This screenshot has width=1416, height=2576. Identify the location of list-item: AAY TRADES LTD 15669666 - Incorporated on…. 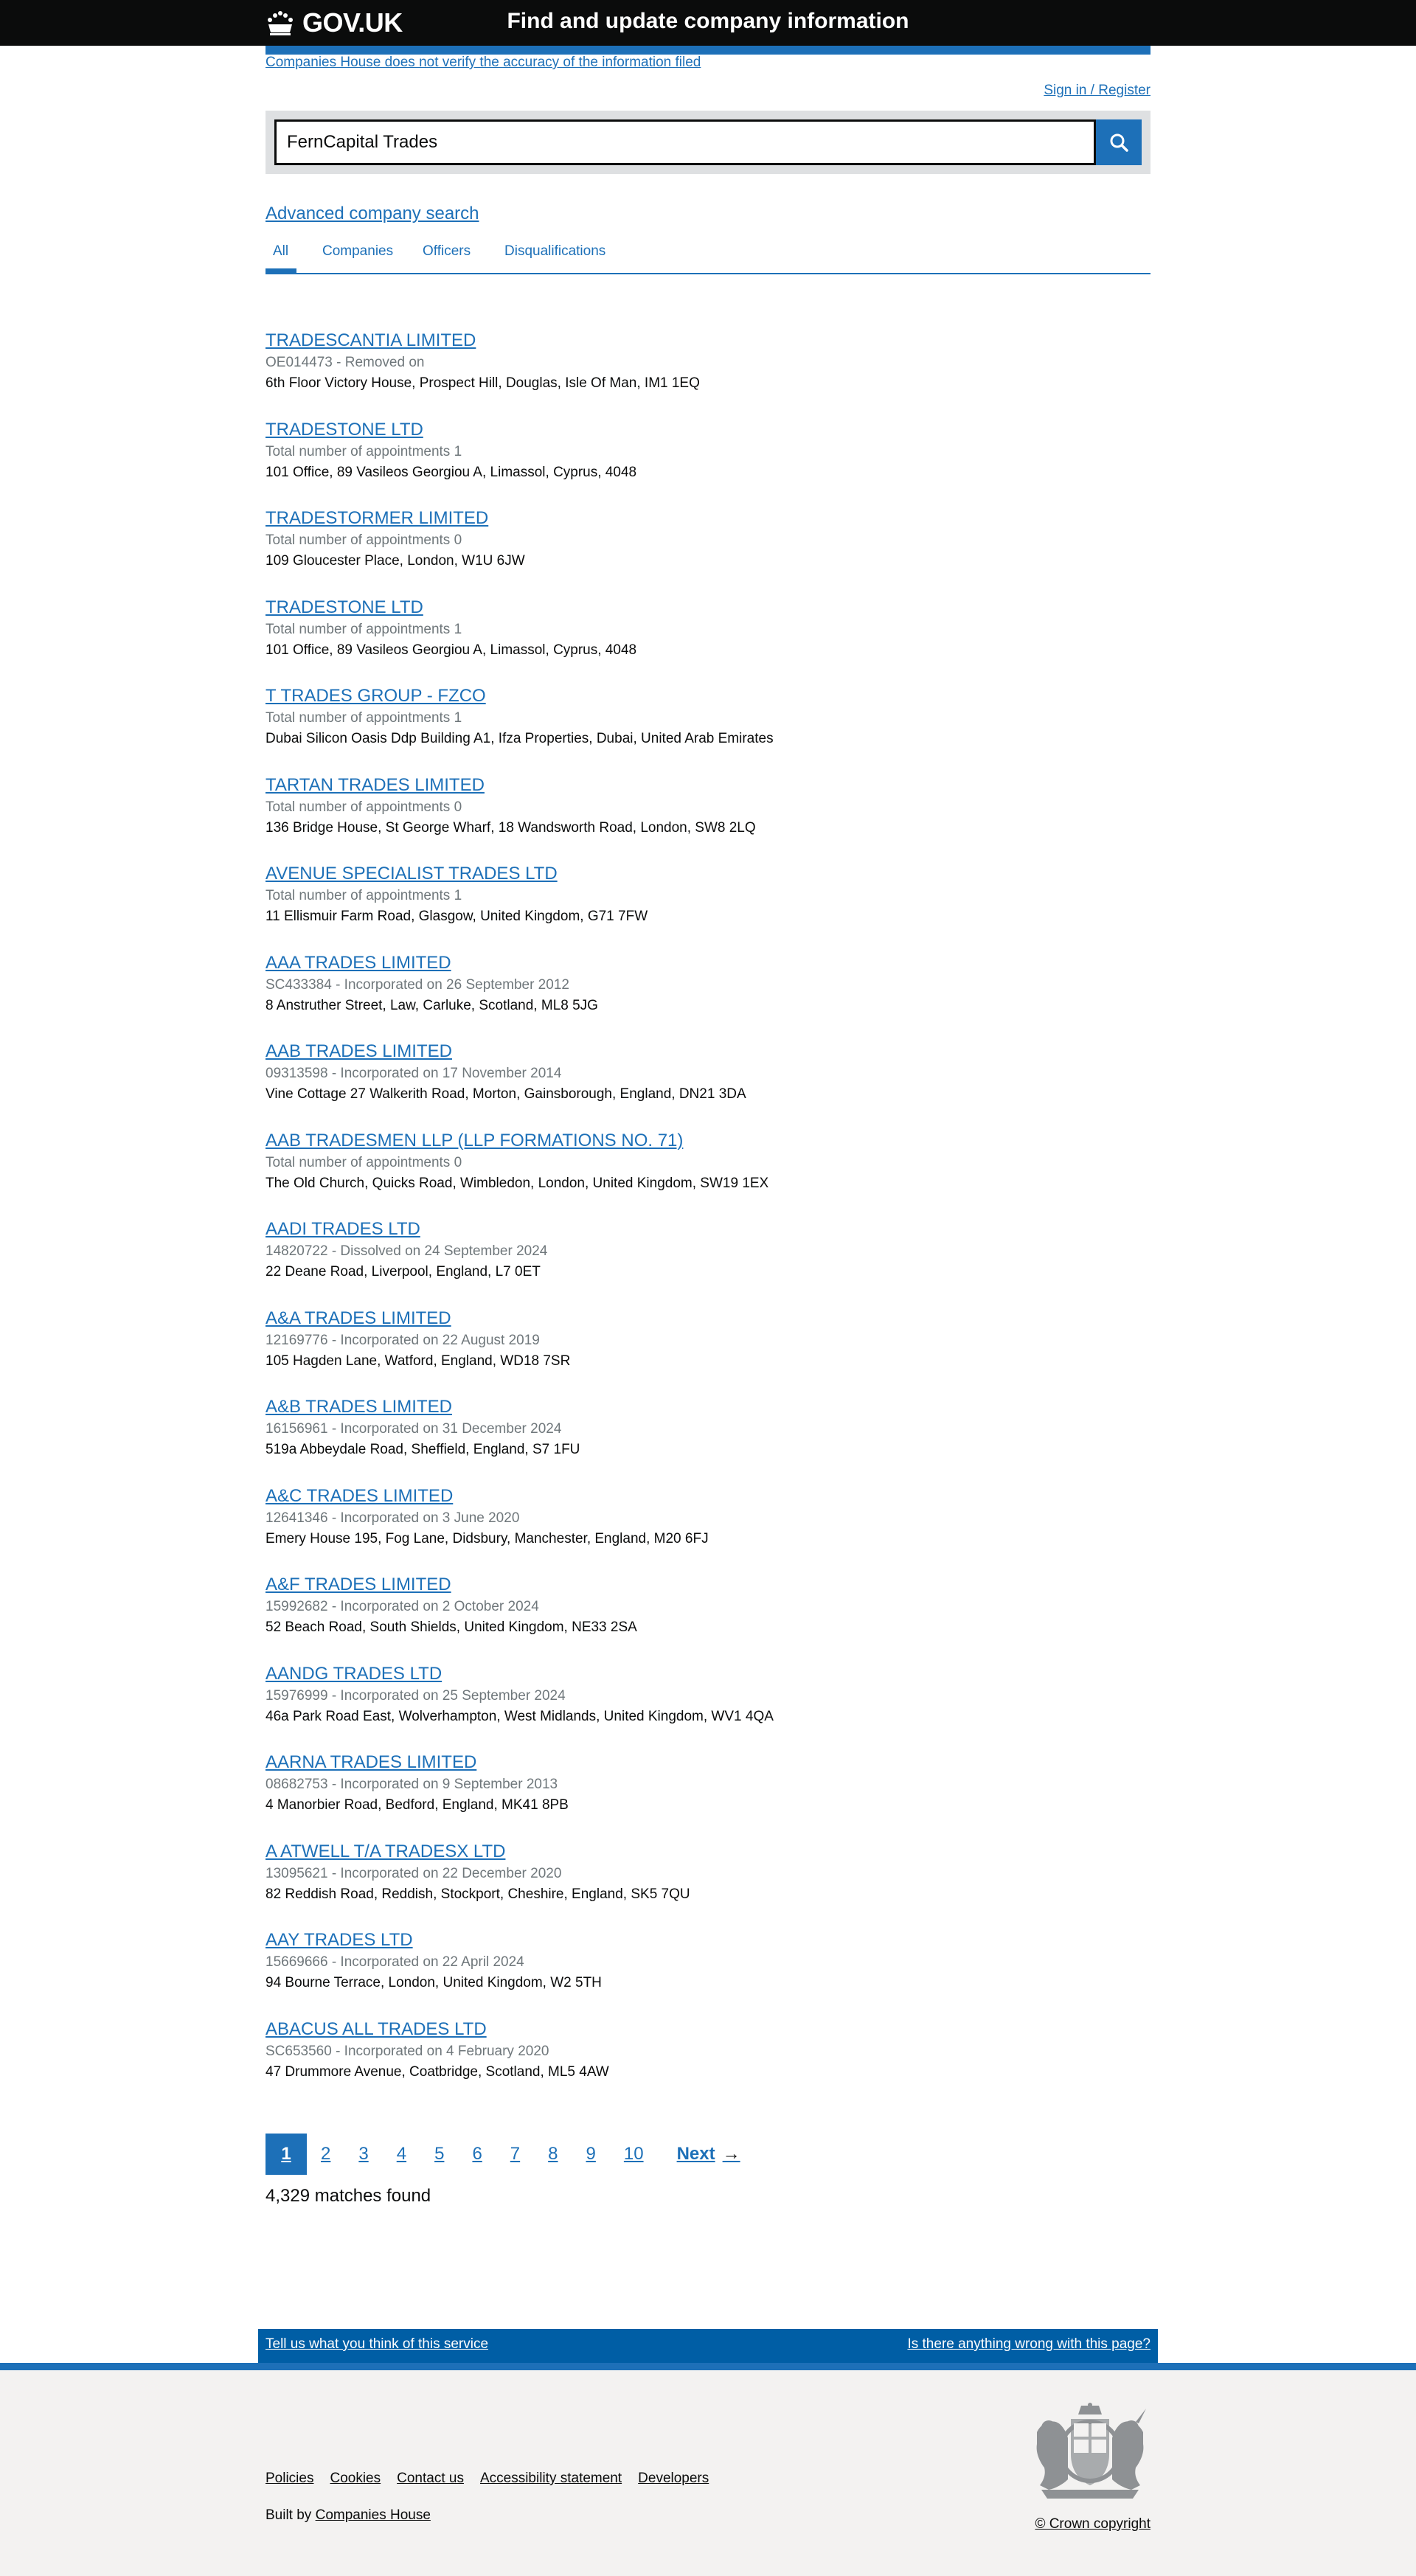
(708, 1973).